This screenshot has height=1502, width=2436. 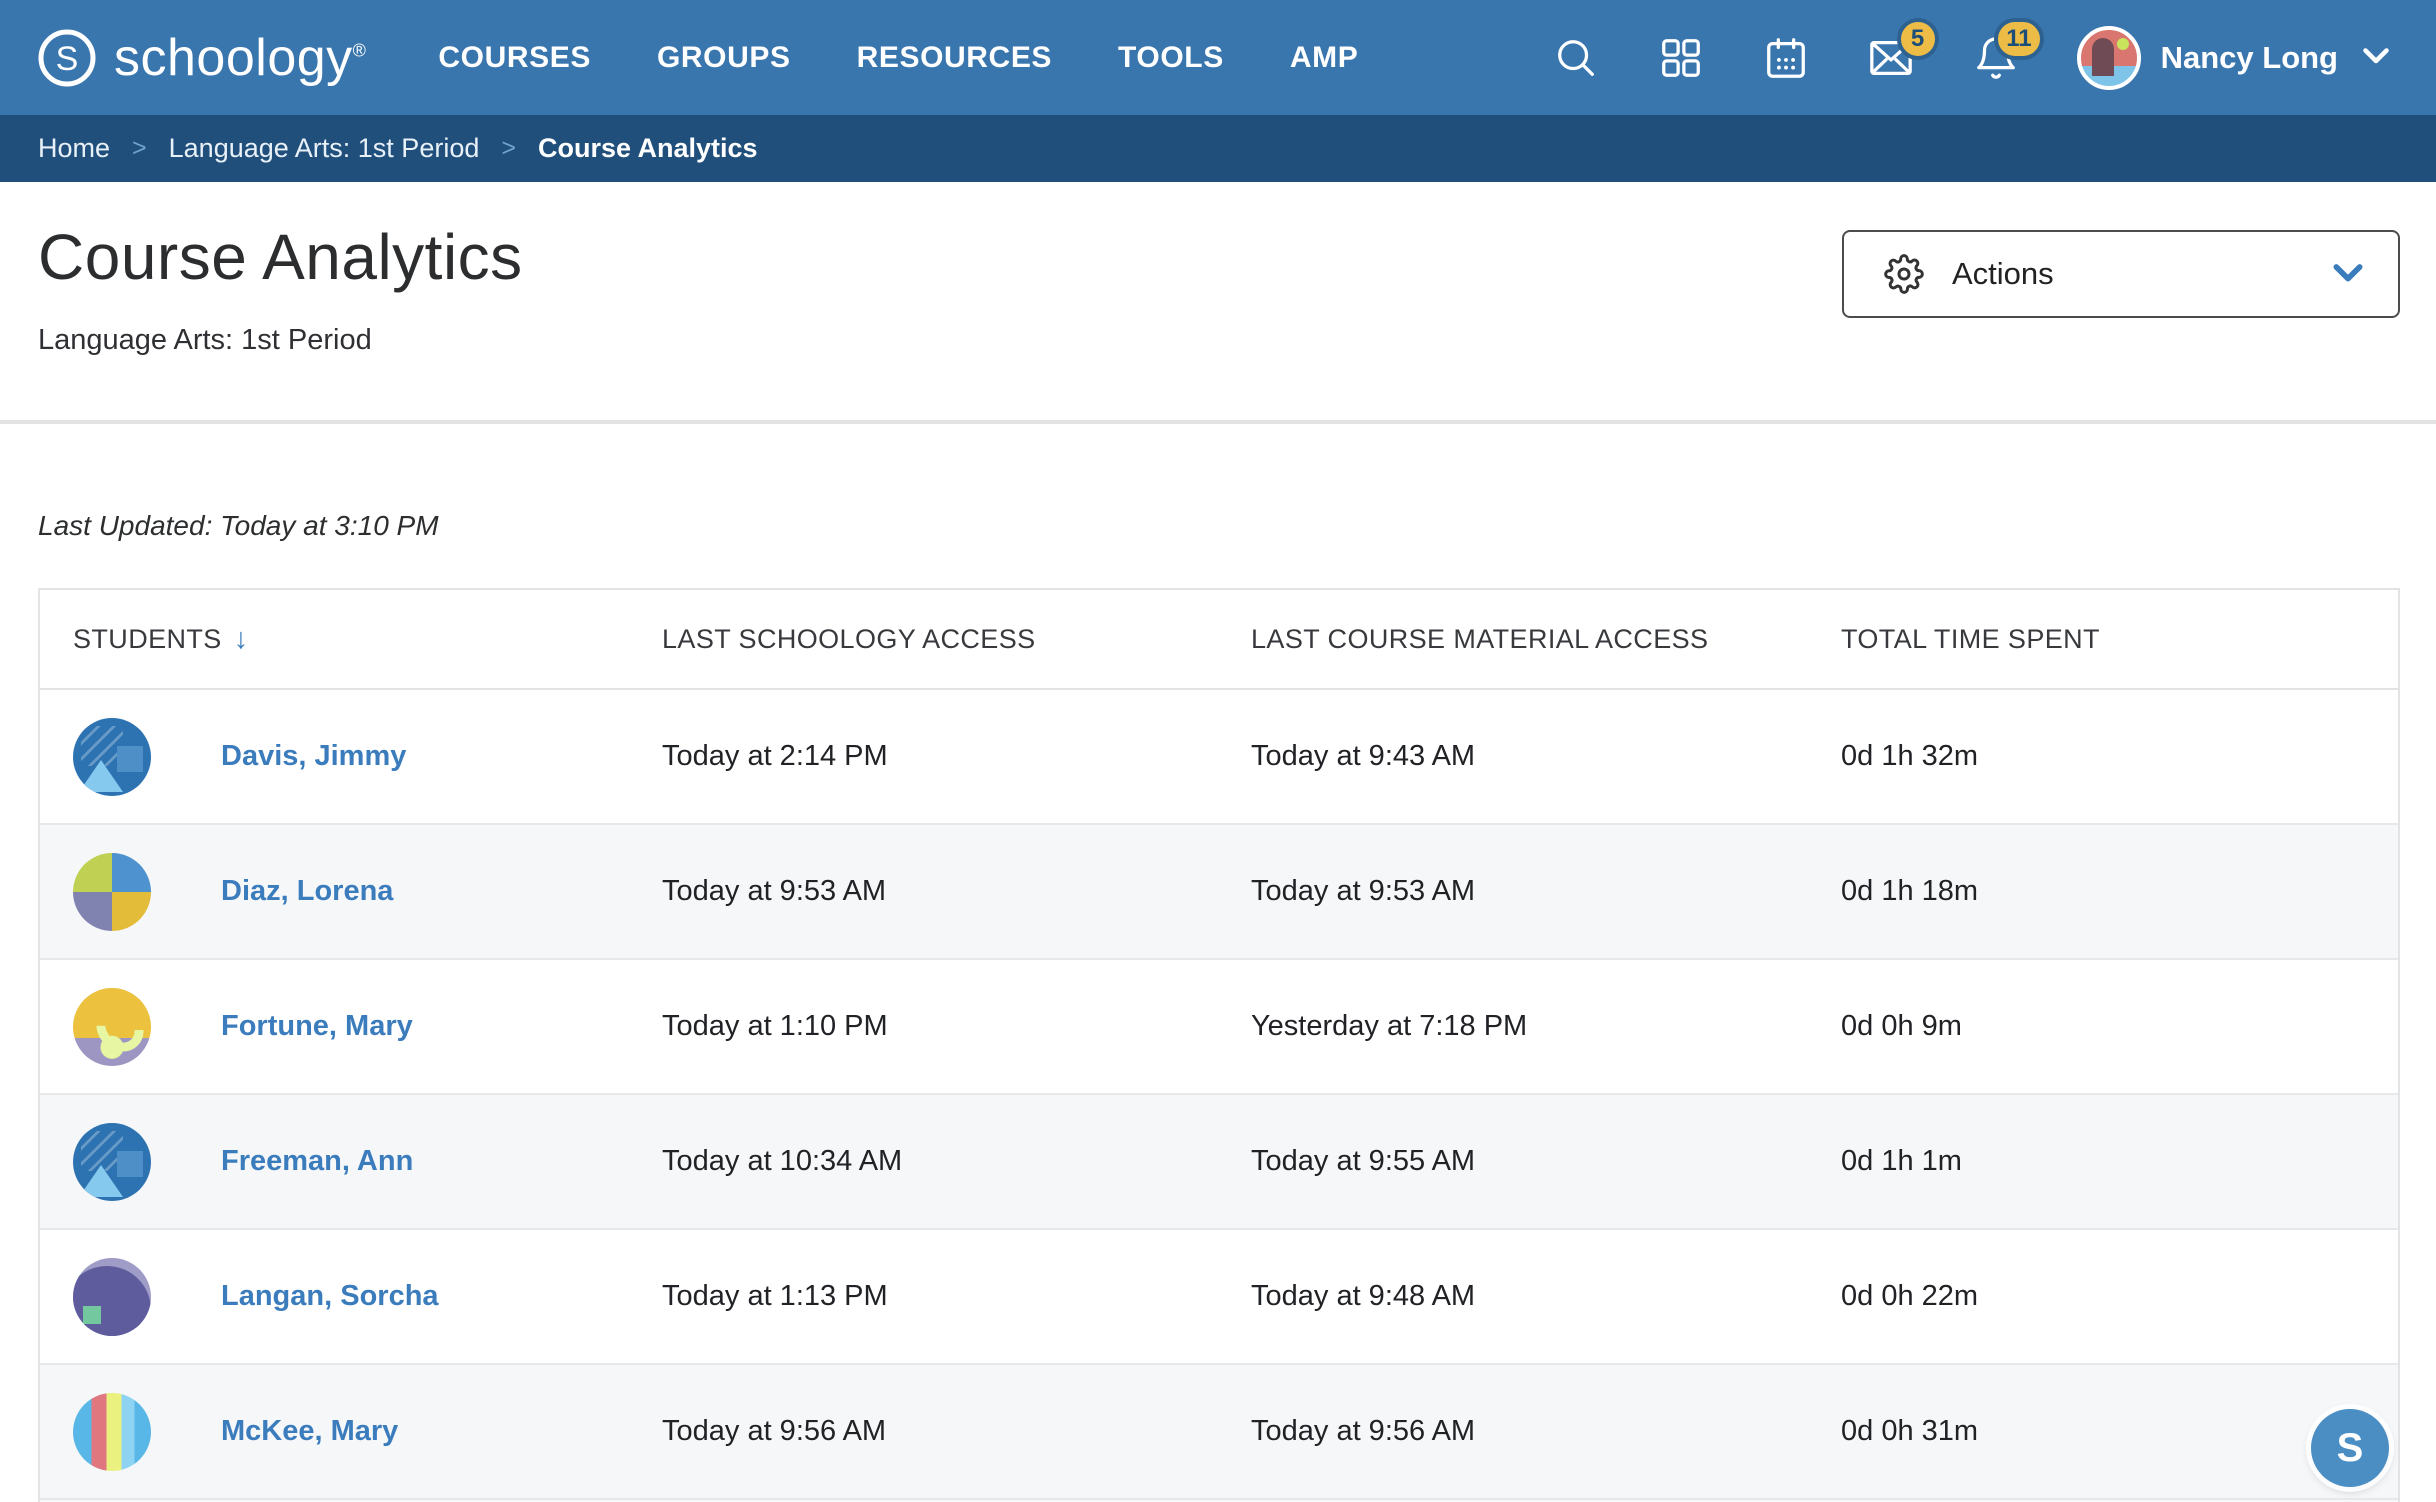 I want to click on nav-item-courses: COURSES, so click(x=514, y=58).